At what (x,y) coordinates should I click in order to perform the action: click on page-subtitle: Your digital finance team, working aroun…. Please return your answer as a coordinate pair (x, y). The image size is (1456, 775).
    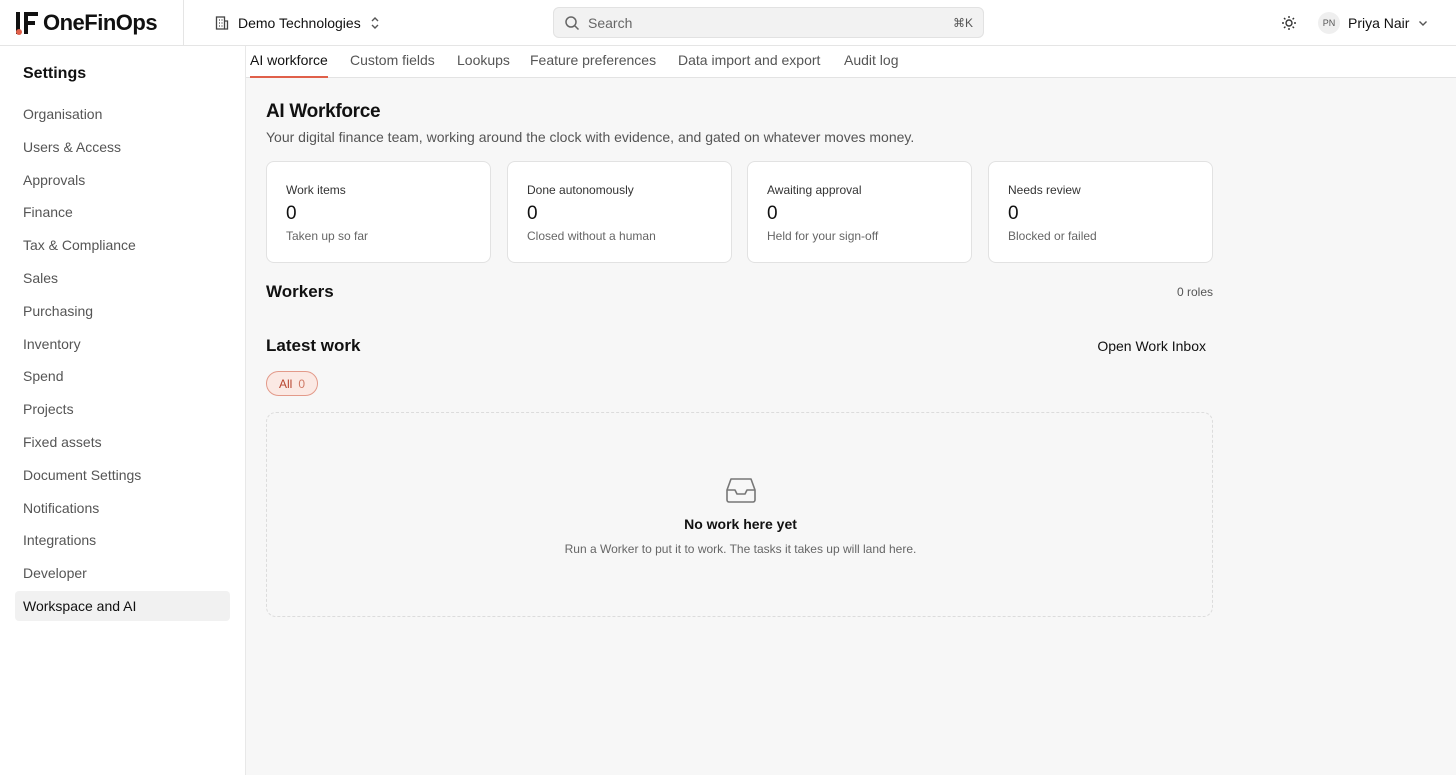
    Looking at the image, I should click on (590, 137).